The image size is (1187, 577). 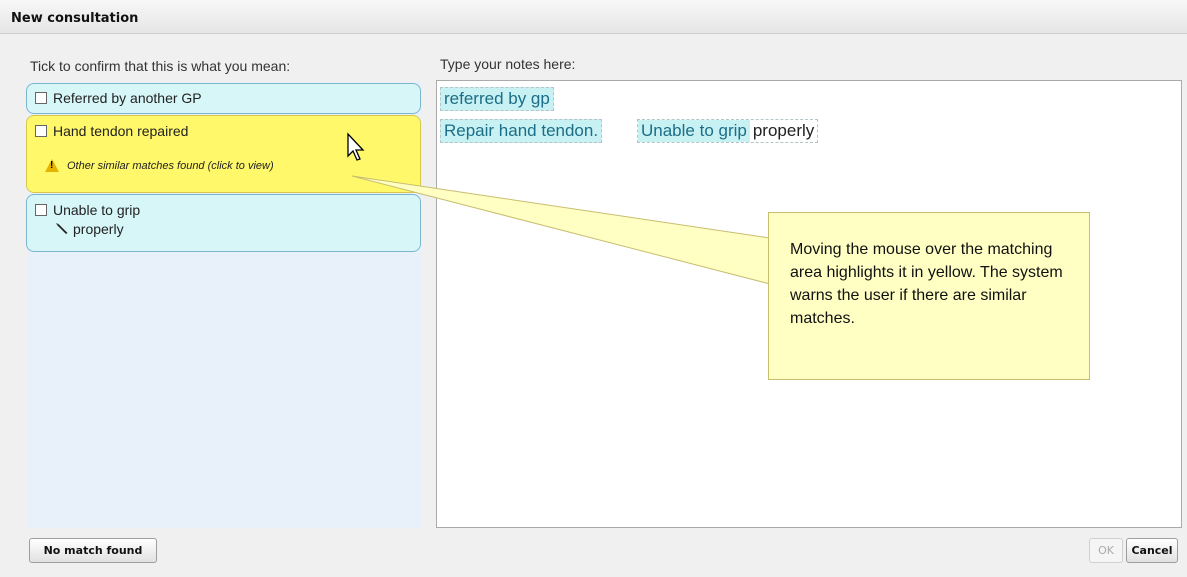 What do you see at coordinates (93, 550) in the screenshot?
I see `no-match-button: No match found` at bounding box center [93, 550].